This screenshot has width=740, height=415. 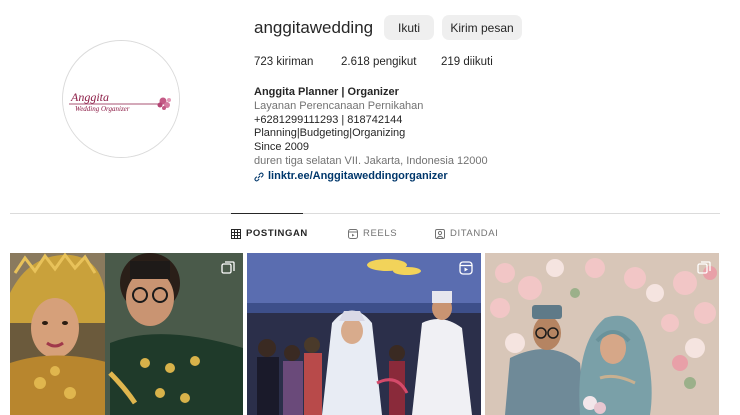 What do you see at coordinates (284, 62) in the screenshot?
I see `posts-count: 723 kiriman` at bounding box center [284, 62].